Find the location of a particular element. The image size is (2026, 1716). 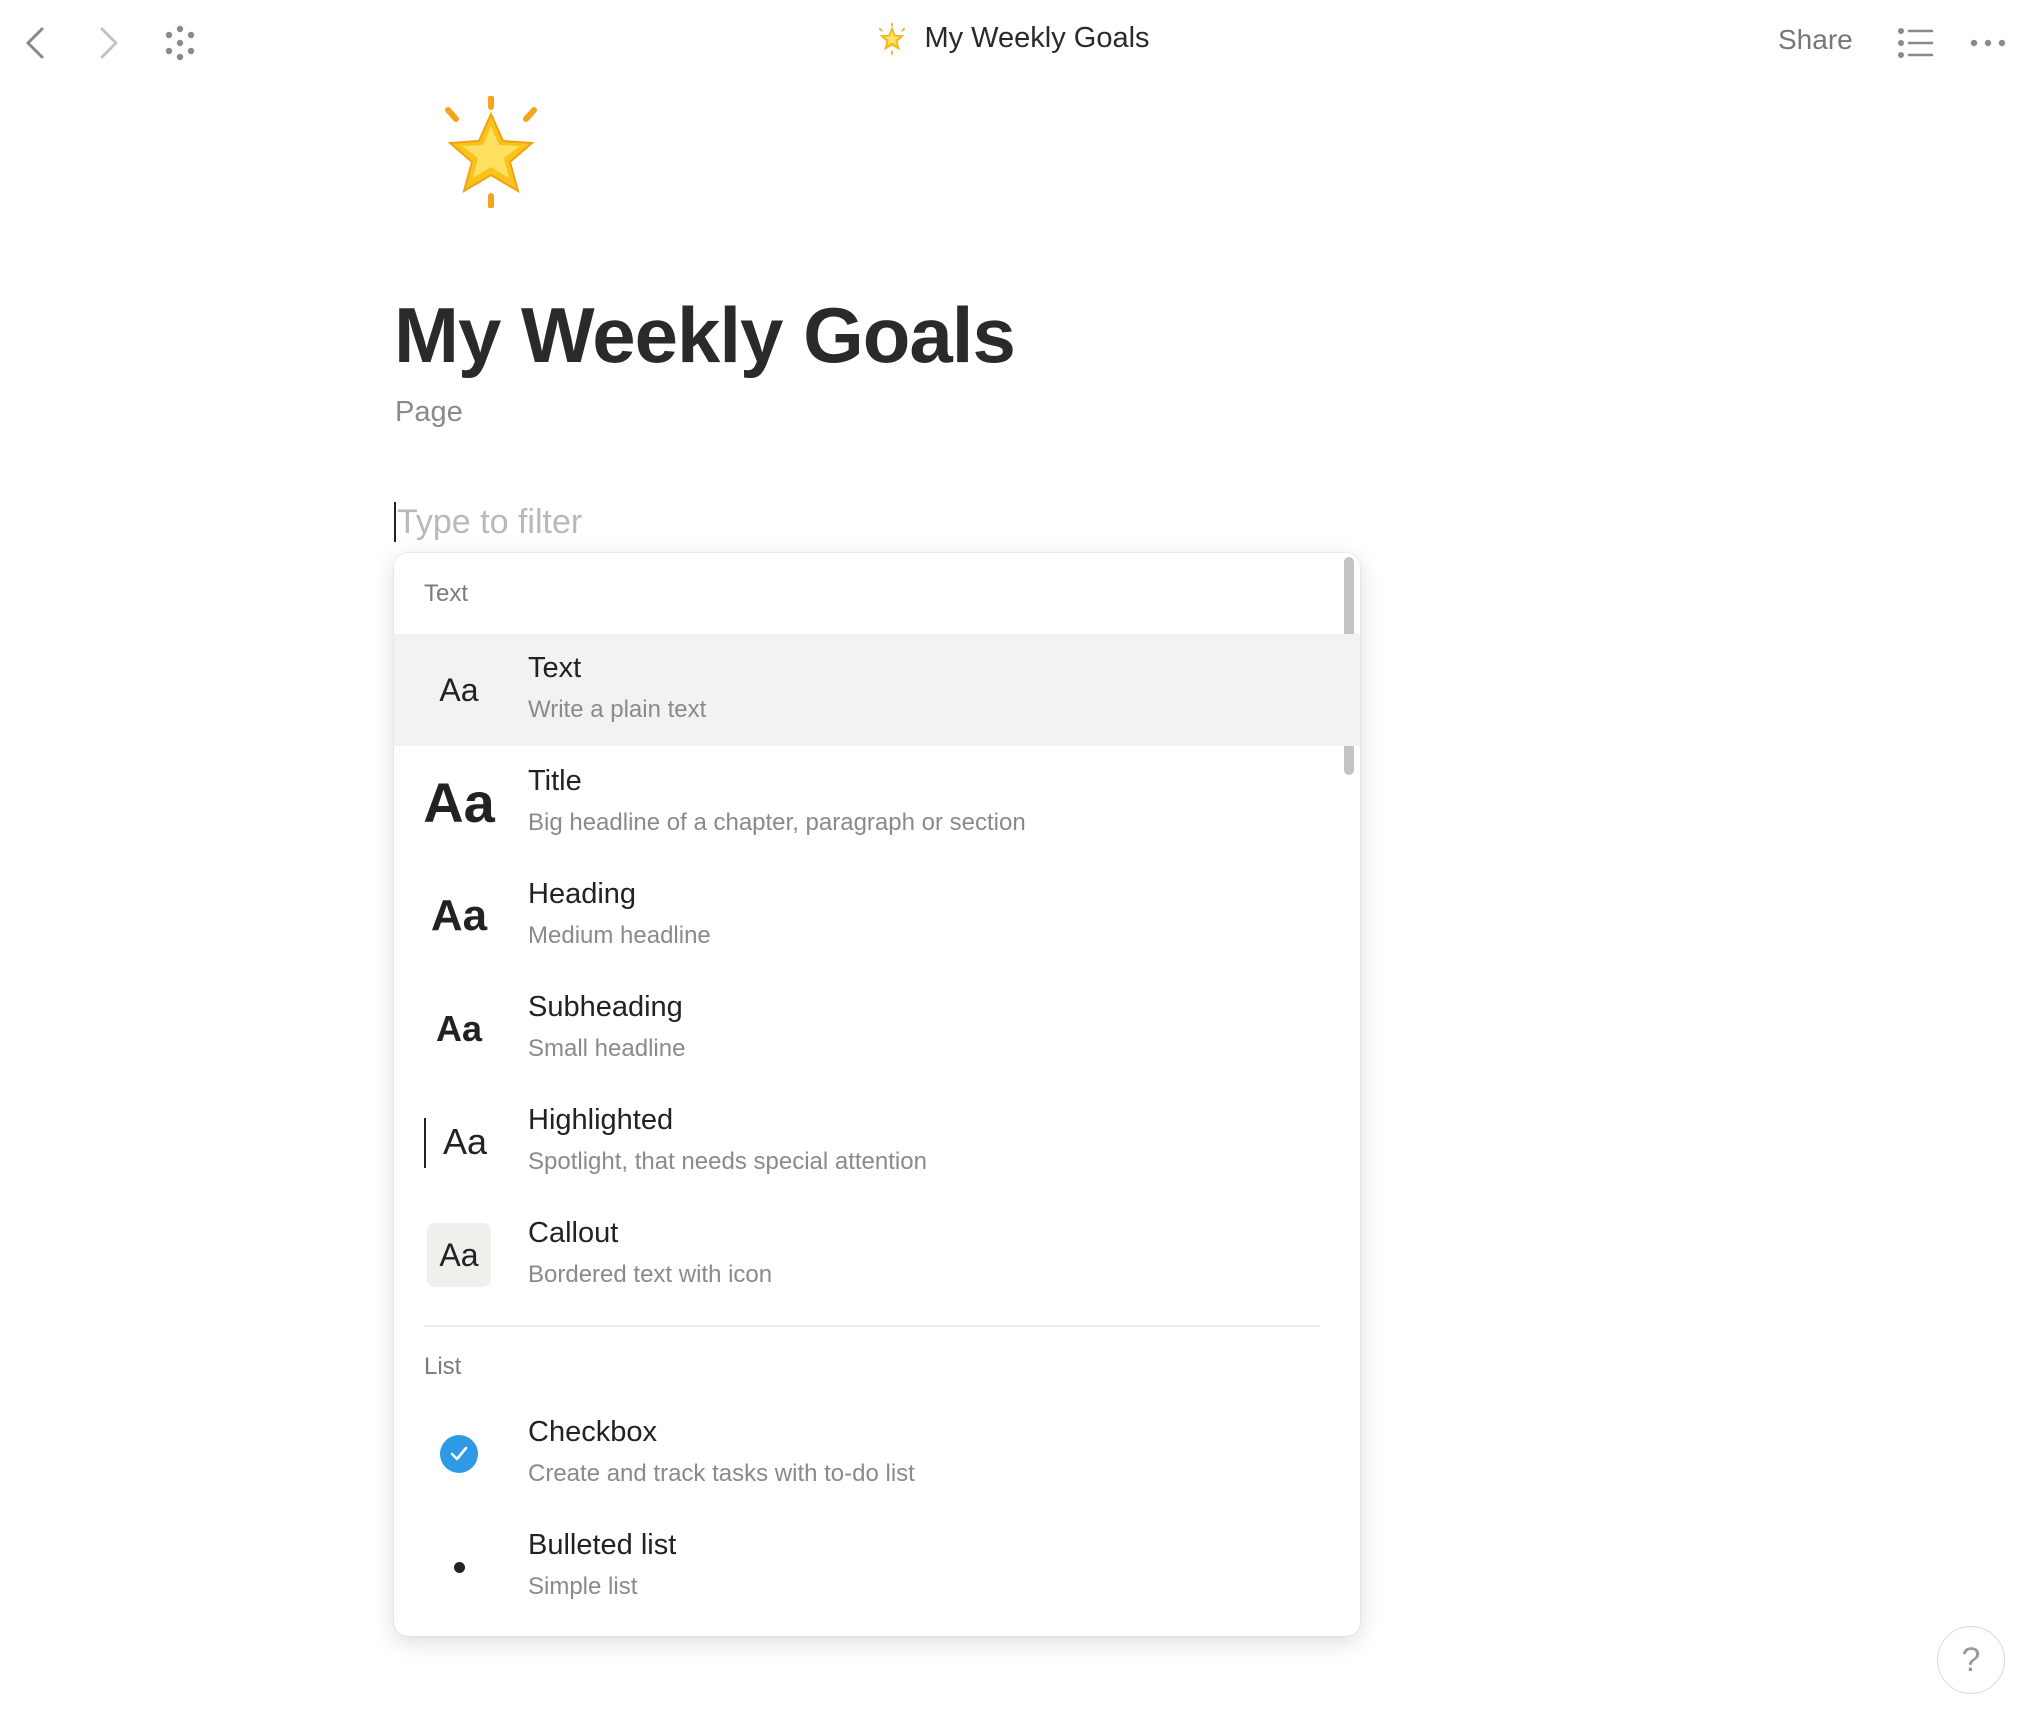

section-label-text: Text is located at coordinates (446, 593).